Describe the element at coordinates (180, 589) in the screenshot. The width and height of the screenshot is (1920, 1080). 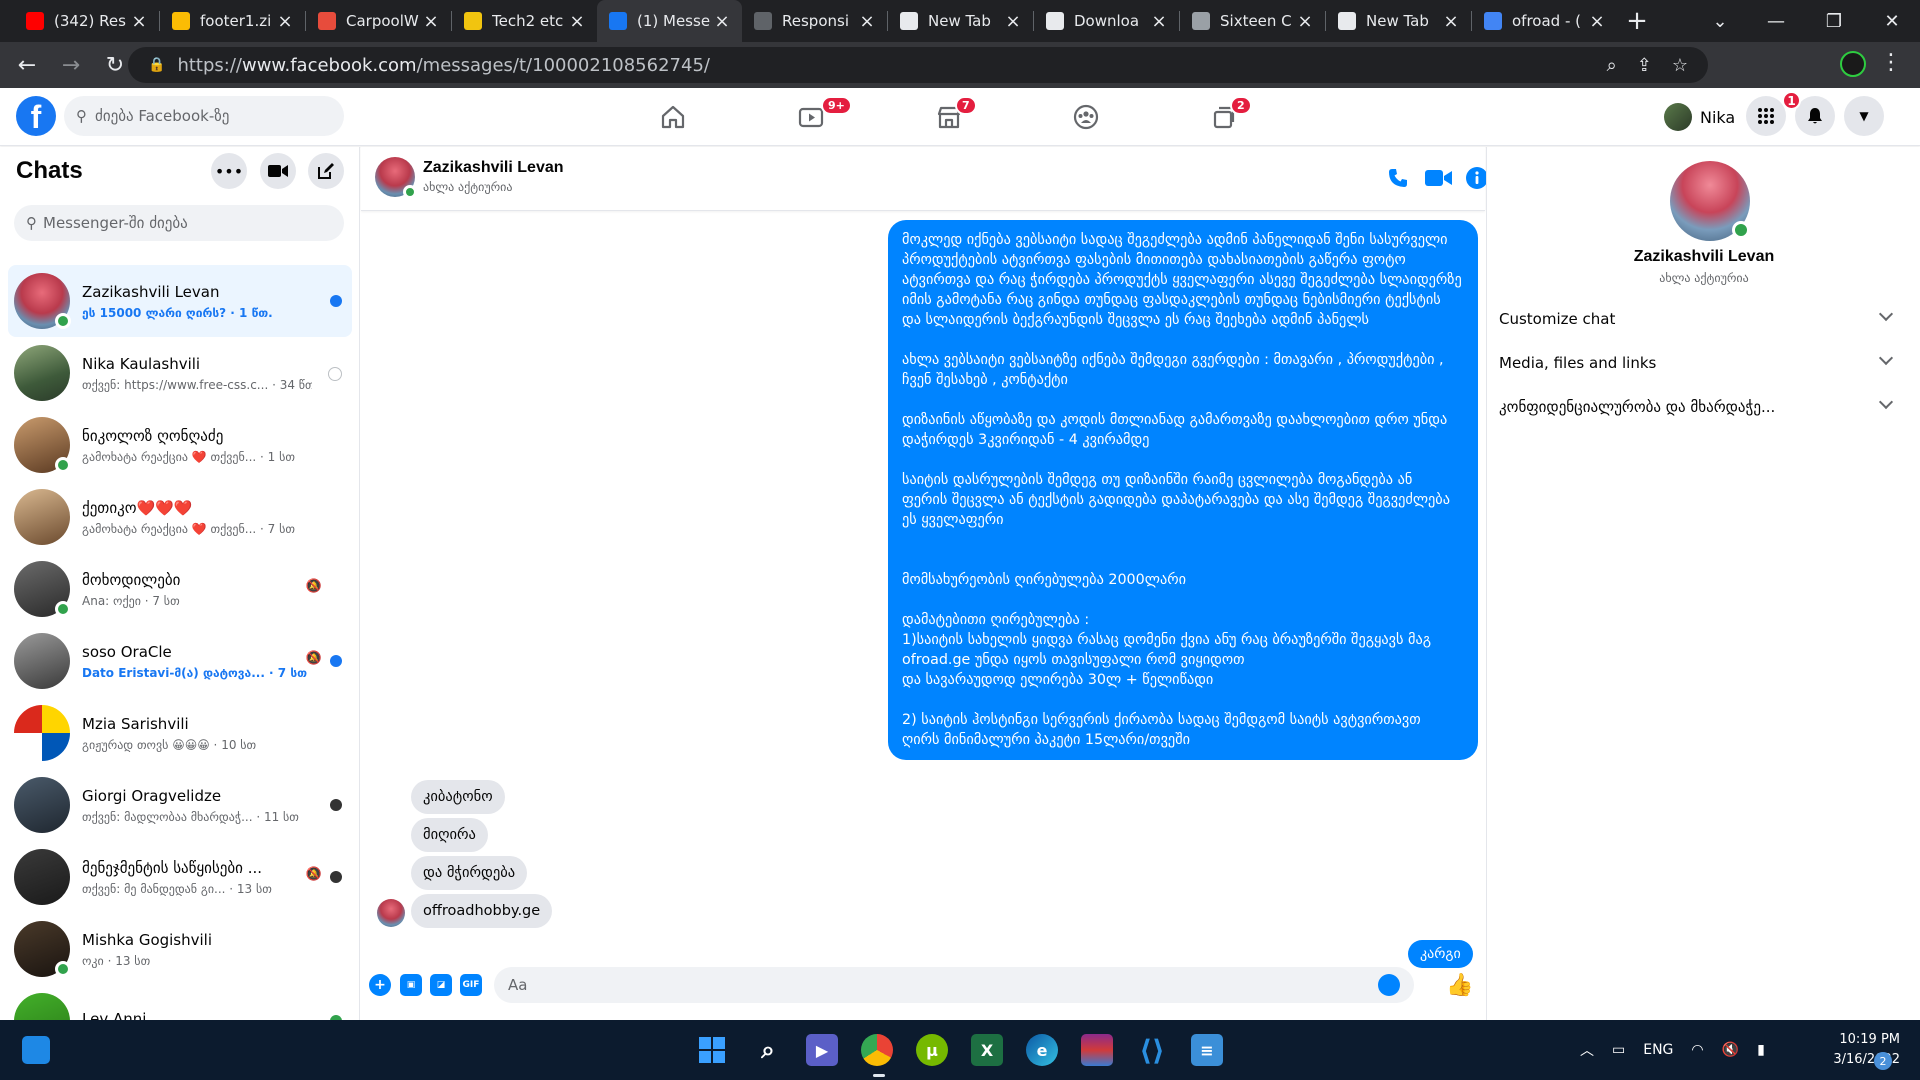
I see `chat-list-item: მოხოდილები Ana: ოქეი · 7 სთ 🔕` at that location.